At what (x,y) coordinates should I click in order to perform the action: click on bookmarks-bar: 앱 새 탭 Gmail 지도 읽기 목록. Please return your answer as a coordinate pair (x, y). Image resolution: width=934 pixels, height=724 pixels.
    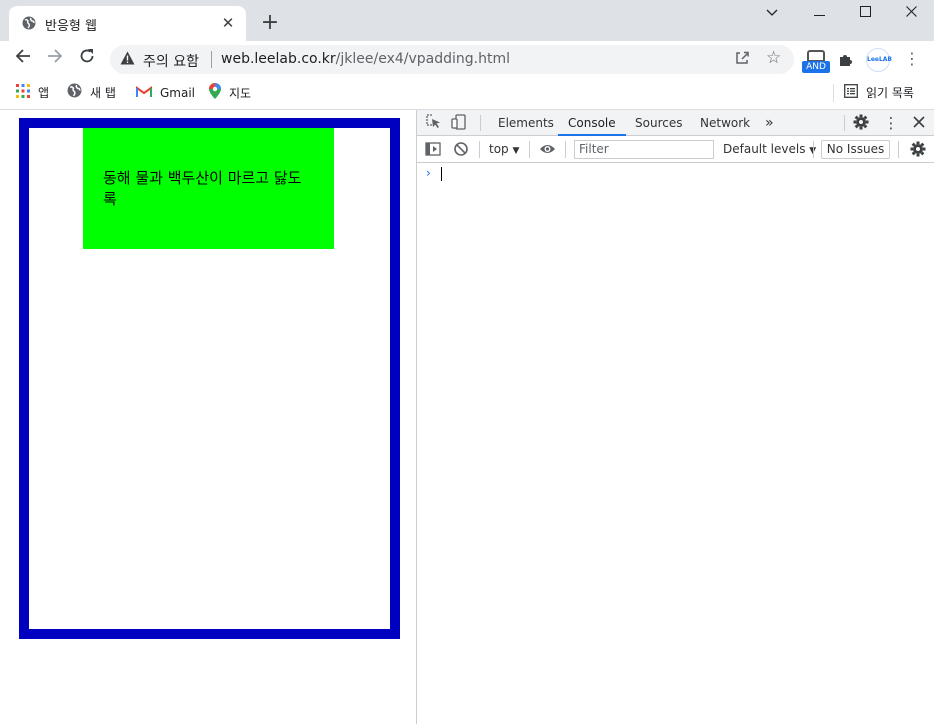
    Looking at the image, I should click on (467, 93).